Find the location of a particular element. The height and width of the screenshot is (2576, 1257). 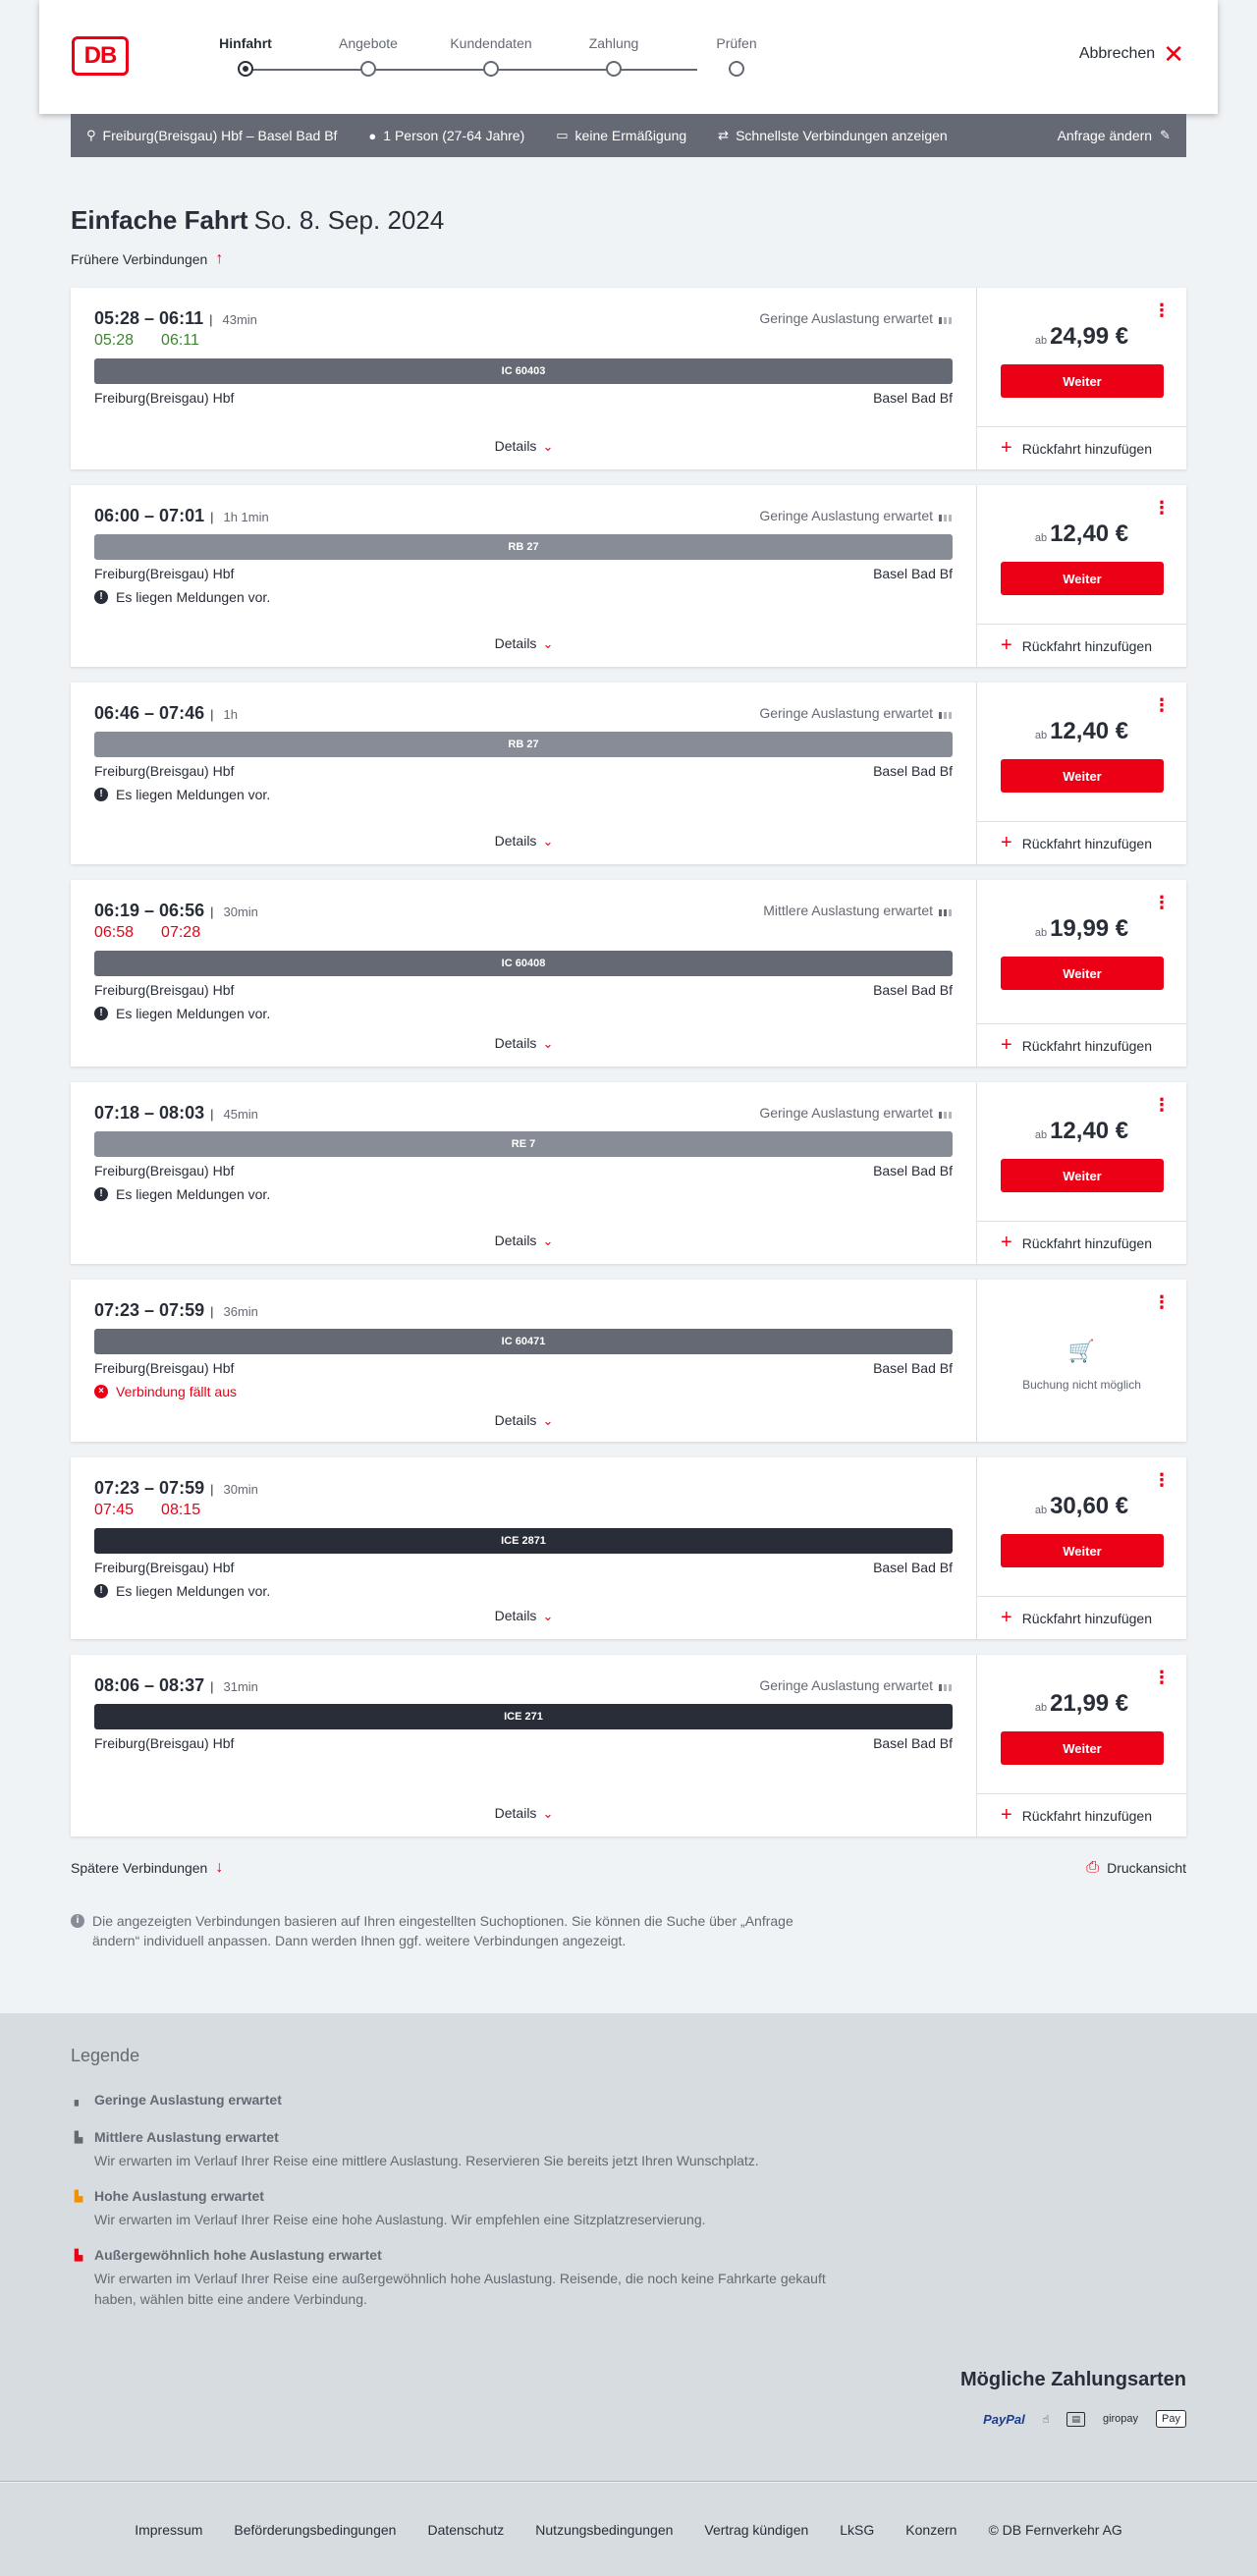

edit-query-button: Anfrage ändern ✎ is located at coordinates (1114, 136).